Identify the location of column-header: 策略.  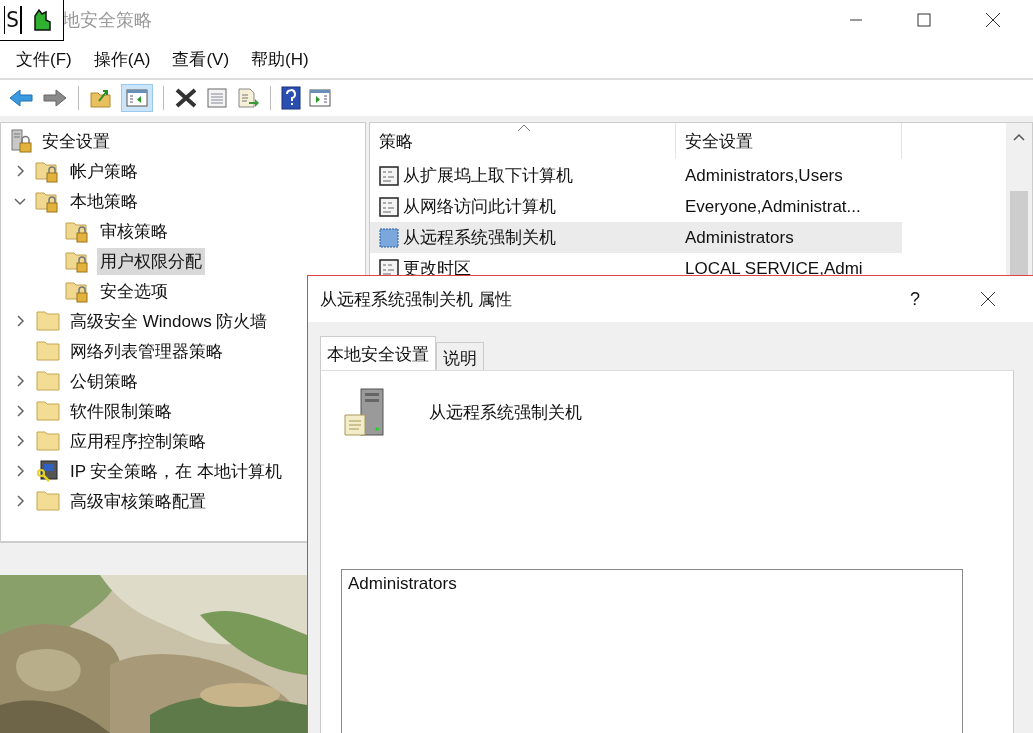
(523, 141).